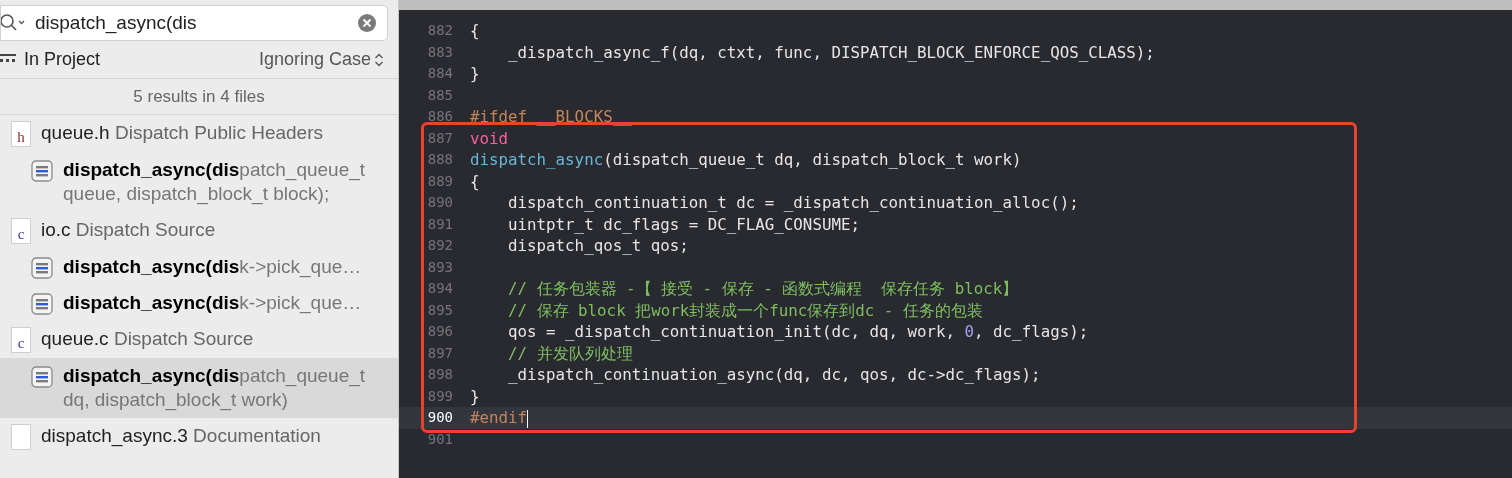  What do you see at coordinates (199, 388) in the screenshot?
I see `result-match: dispatch_async(dispatch_queue_t dq, dispatch_block_t work)` at bounding box center [199, 388].